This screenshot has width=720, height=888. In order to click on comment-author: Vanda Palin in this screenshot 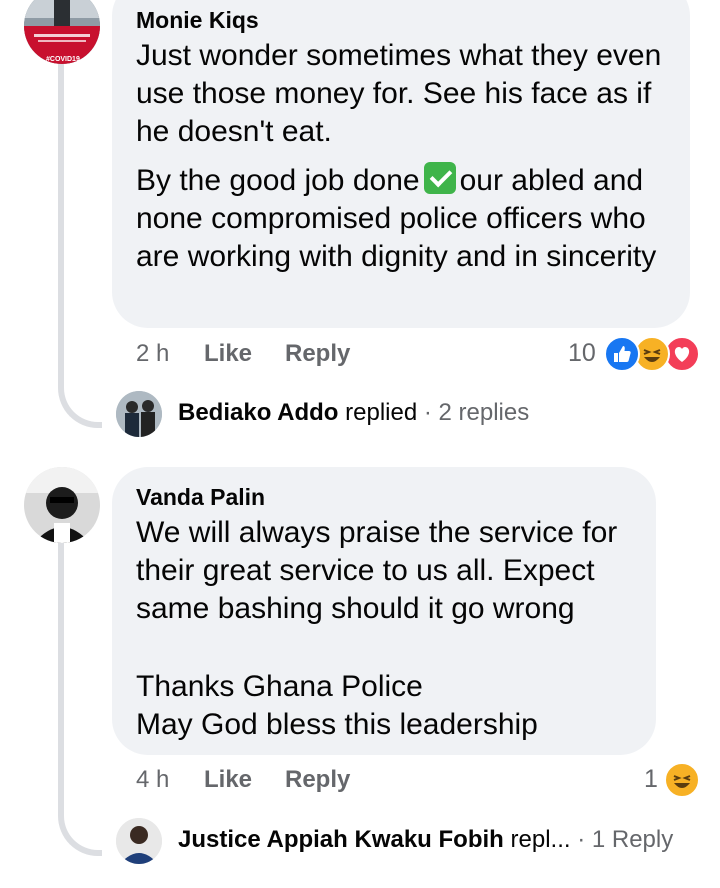, I will do `click(200, 497)`.